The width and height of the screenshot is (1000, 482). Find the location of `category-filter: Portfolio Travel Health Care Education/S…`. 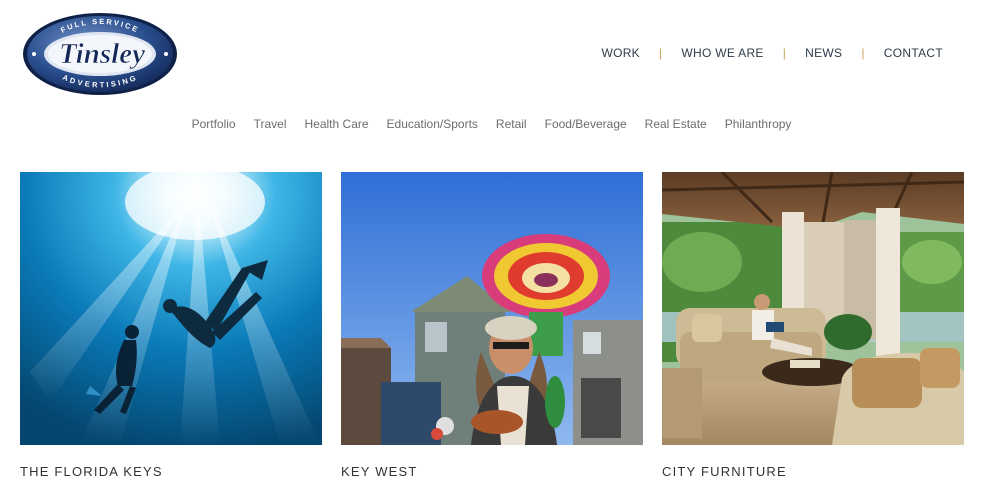

category-filter: Portfolio Travel Health Care Education/S… is located at coordinates (491, 124).